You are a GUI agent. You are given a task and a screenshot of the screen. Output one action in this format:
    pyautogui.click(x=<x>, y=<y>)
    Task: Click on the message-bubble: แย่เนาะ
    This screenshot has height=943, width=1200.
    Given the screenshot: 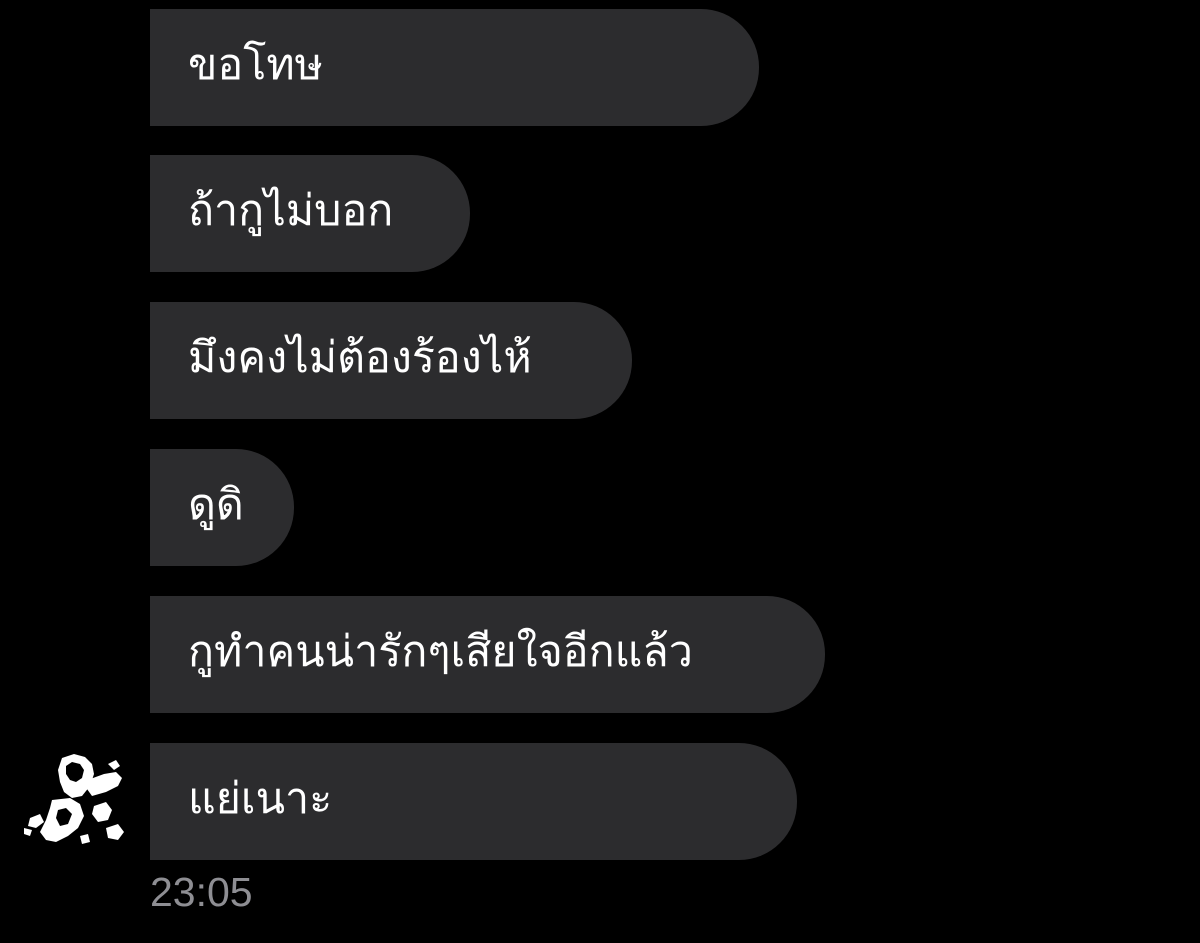 What is the action you would take?
    pyautogui.click(x=473, y=801)
    